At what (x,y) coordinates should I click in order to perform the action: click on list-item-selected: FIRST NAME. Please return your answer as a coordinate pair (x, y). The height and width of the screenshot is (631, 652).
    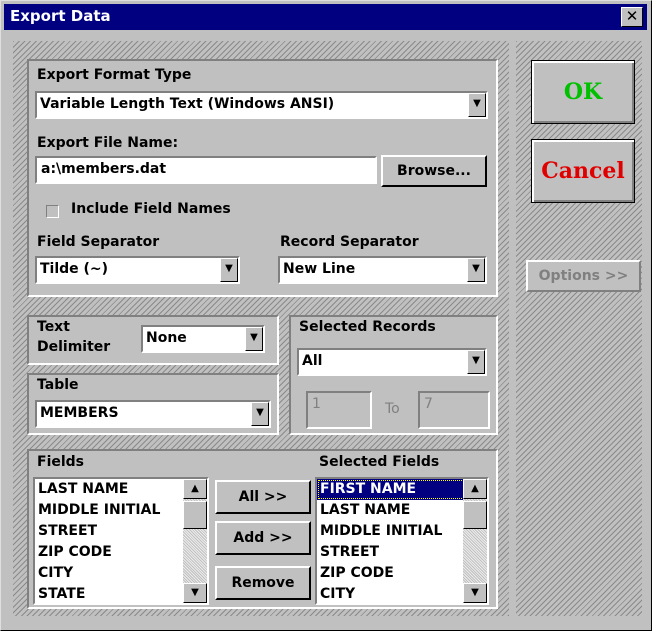
    Looking at the image, I should click on (402, 489).